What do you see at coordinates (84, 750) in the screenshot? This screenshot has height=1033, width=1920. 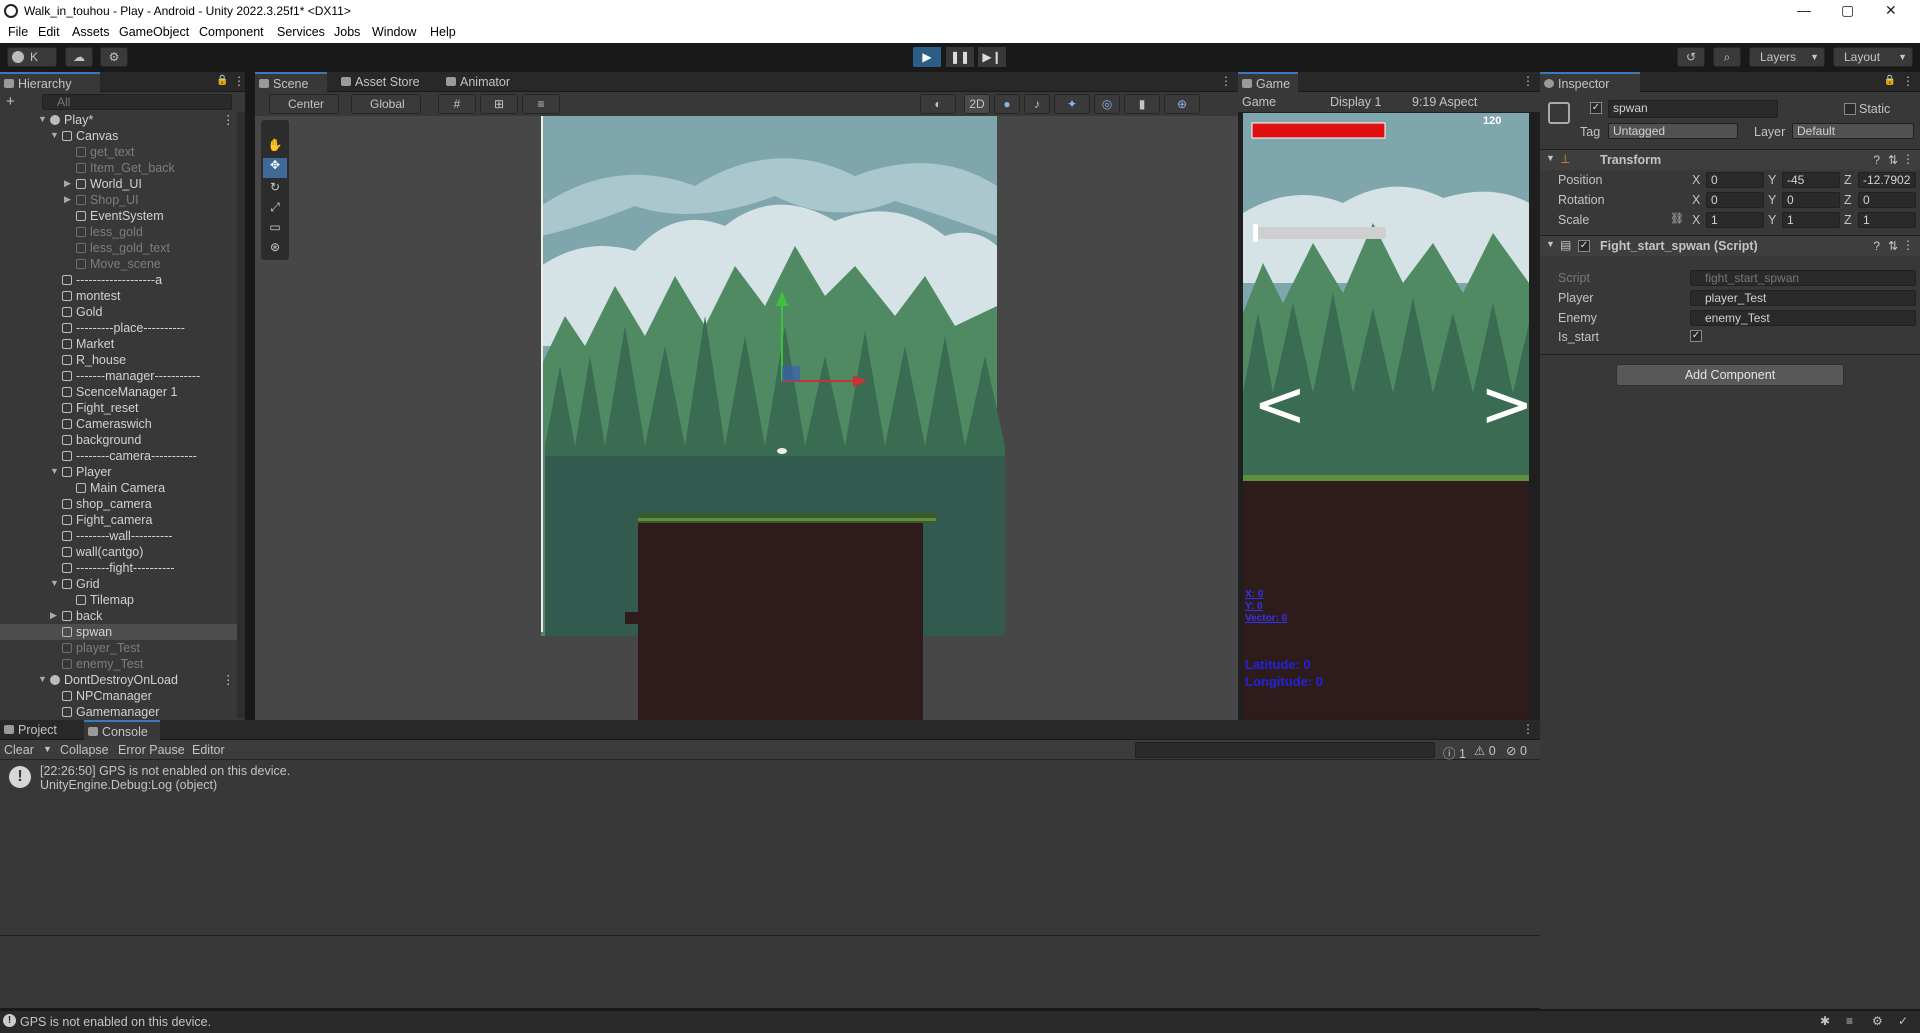 I see `collapse-button: Collapse` at bounding box center [84, 750].